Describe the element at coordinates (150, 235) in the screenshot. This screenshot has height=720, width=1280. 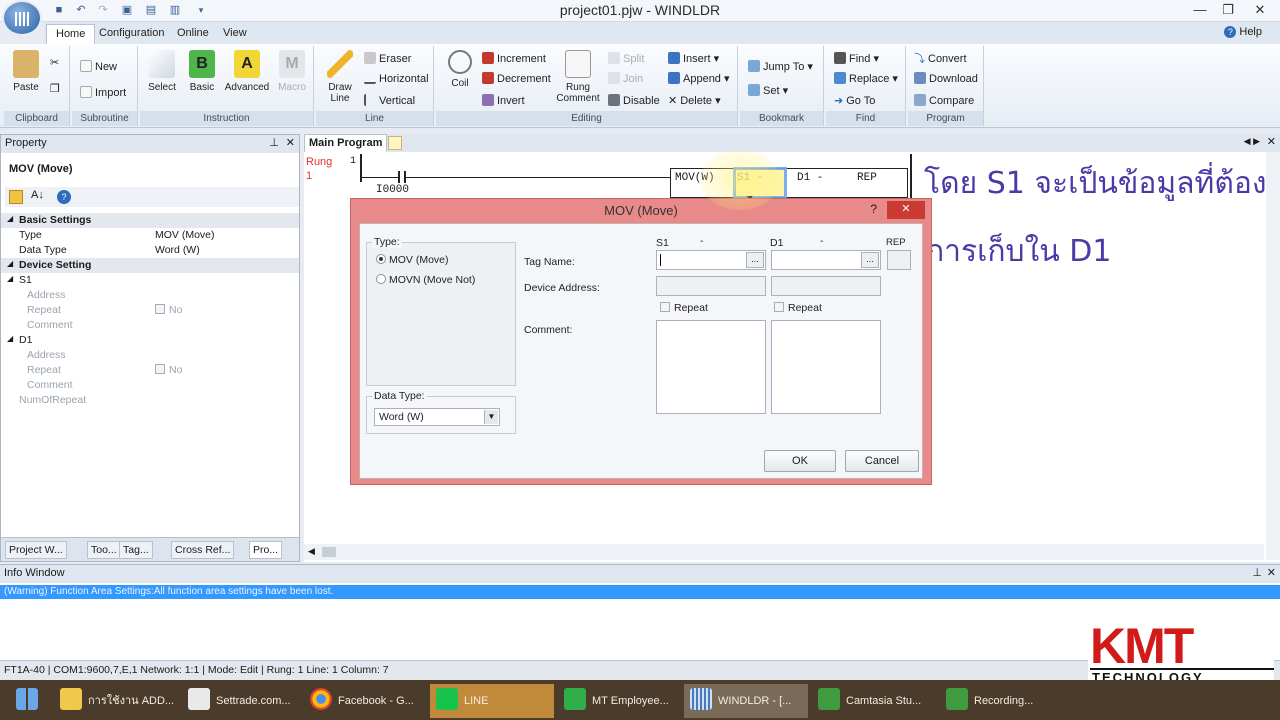
I see `prop-row: Type MOV (Move)` at that location.